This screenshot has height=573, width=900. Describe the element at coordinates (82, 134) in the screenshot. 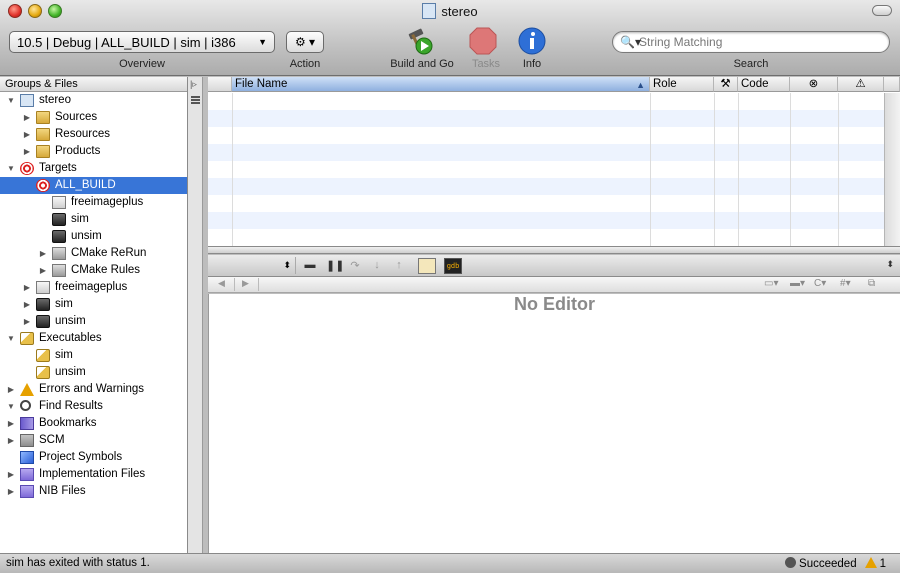

I see `sidebar-item-label: Resources` at that location.